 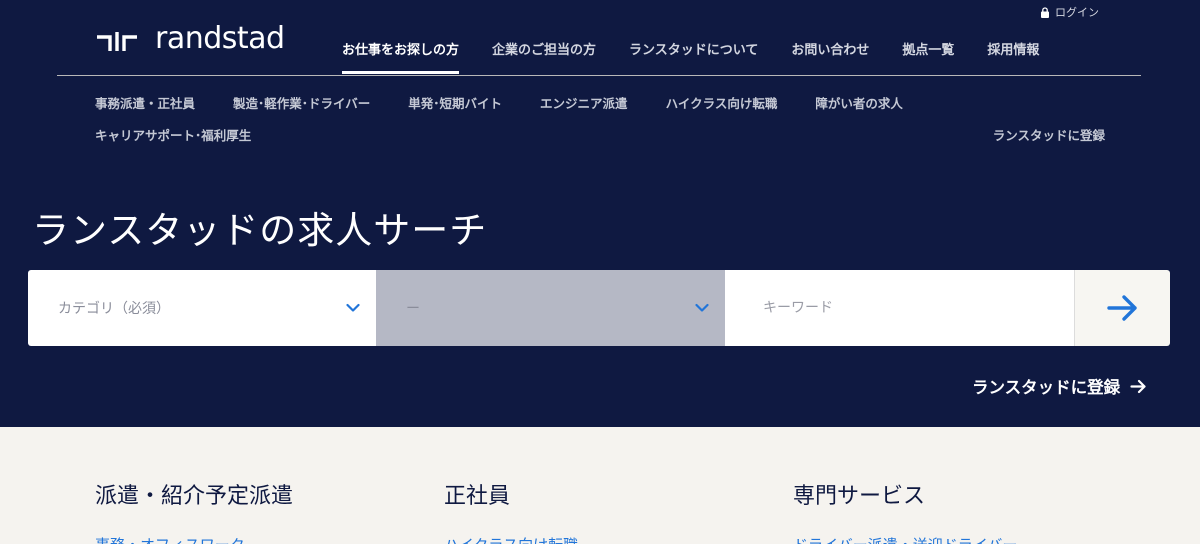 I want to click on login-link: ログイン, so click(x=1069, y=12).